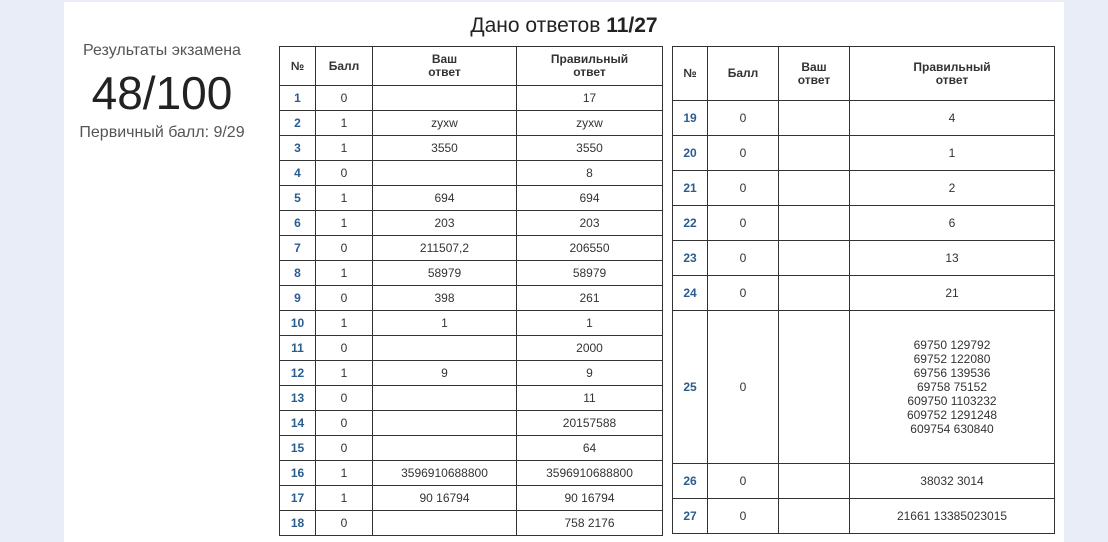 This screenshot has height=542, width=1108. I want to click on answered-count: Дано ответов 11/27, so click(564, 26).